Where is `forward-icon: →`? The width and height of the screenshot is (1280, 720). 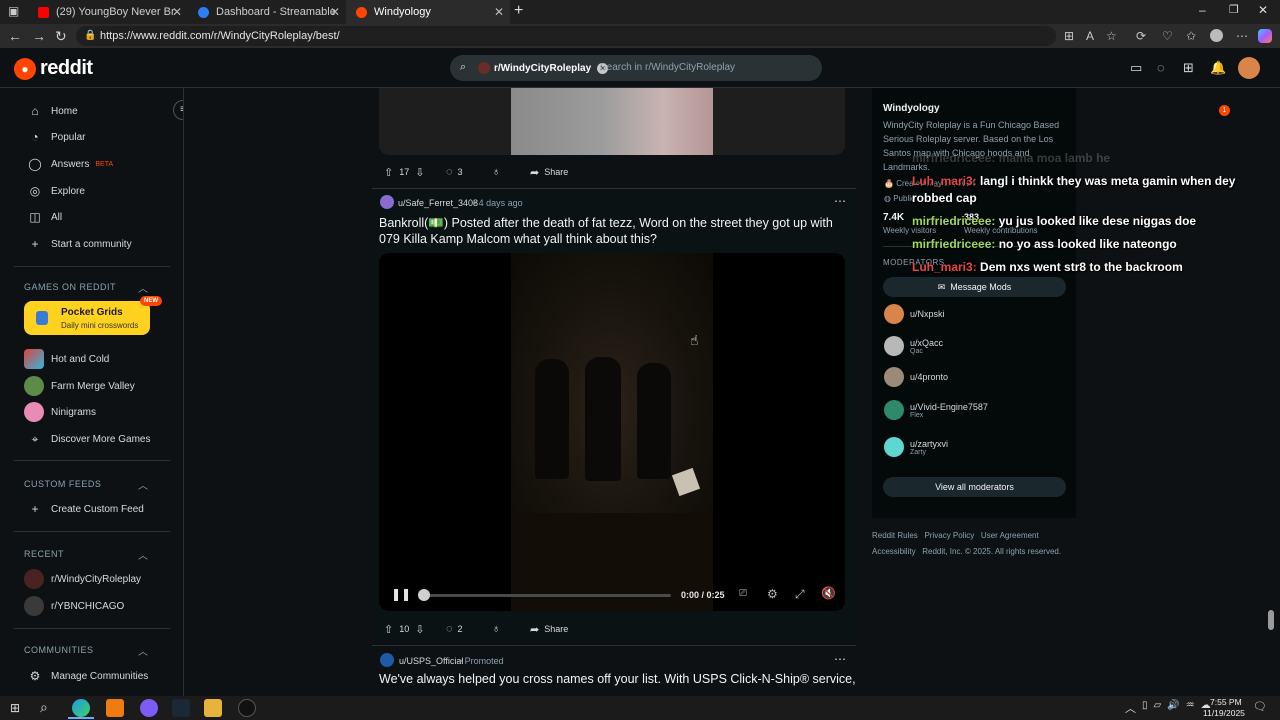 forward-icon: → is located at coordinates (39, 36).